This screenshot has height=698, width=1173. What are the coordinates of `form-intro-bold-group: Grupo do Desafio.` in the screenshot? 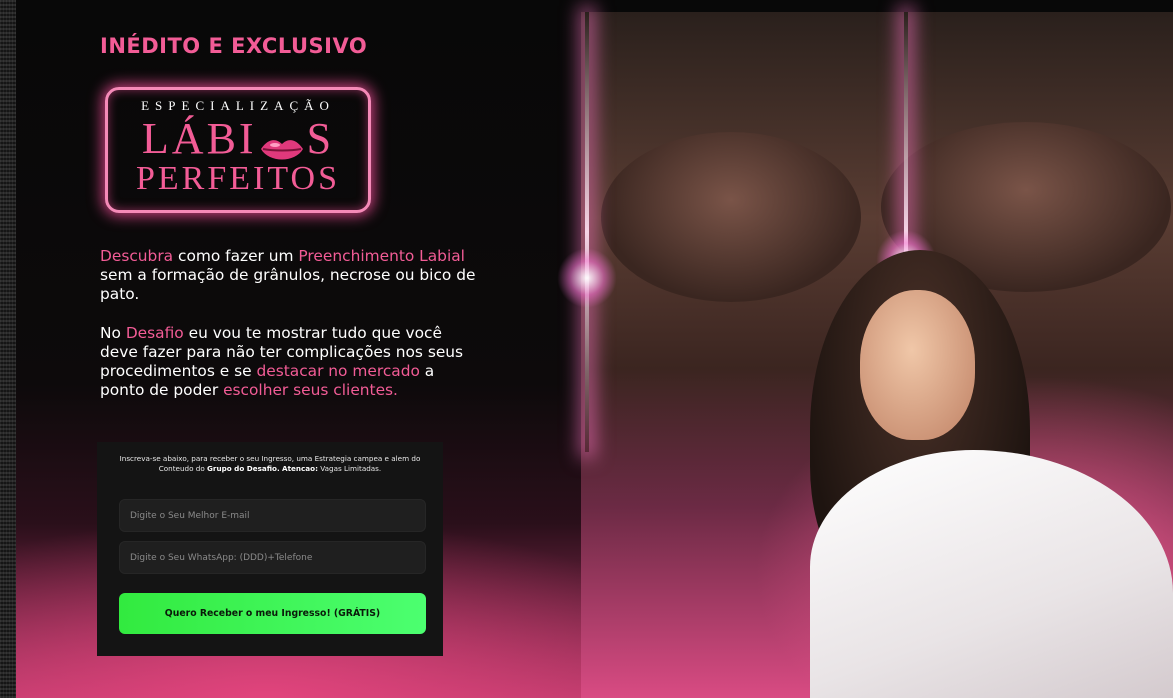 It's located at (243, 468).